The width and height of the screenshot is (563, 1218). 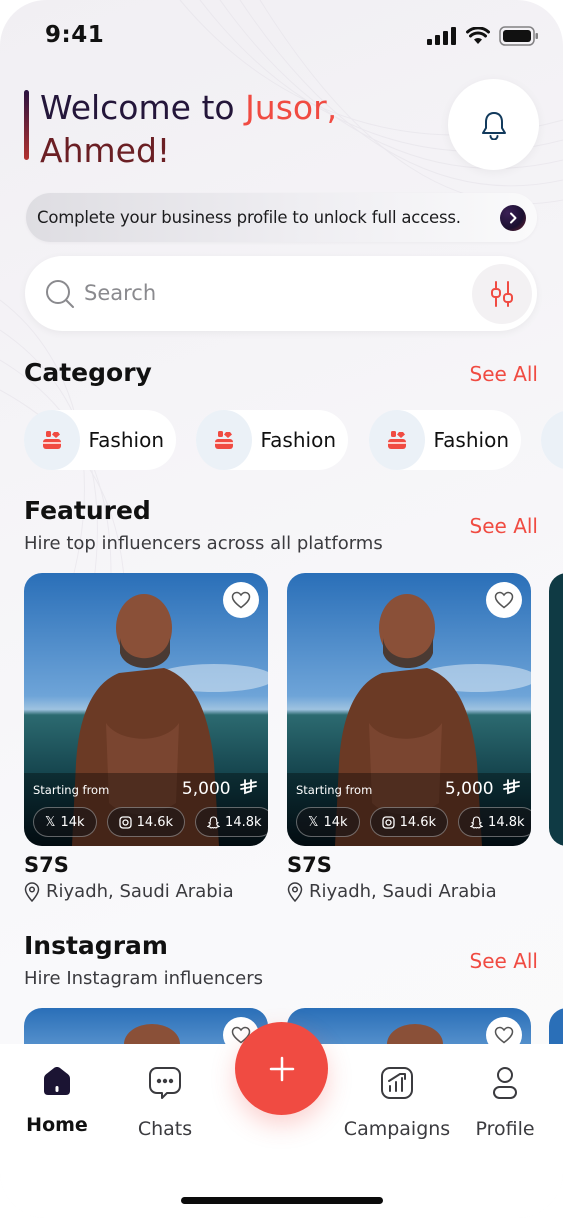 What do you see at coordinates (441, 36) in the screenshot?
I see `cellular-signal-icon` at bounding box center [441, 36].